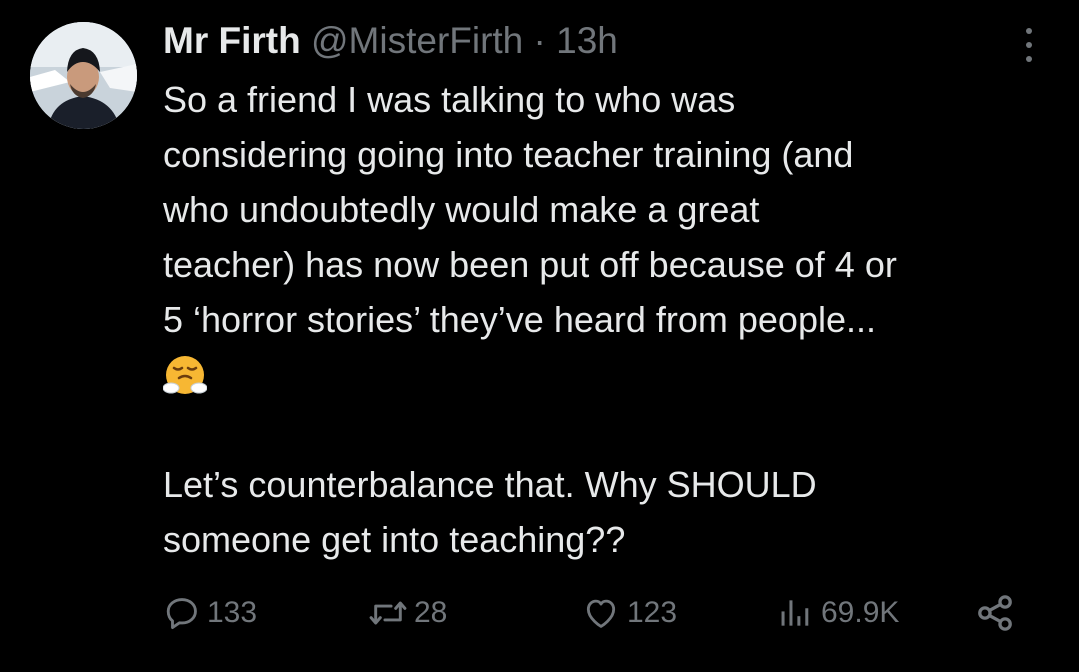 This screenshot has width=1079, height=672. Describe the element at coordinates (431, 612) in the screenshot. I see `repost-count: 28` at that location.